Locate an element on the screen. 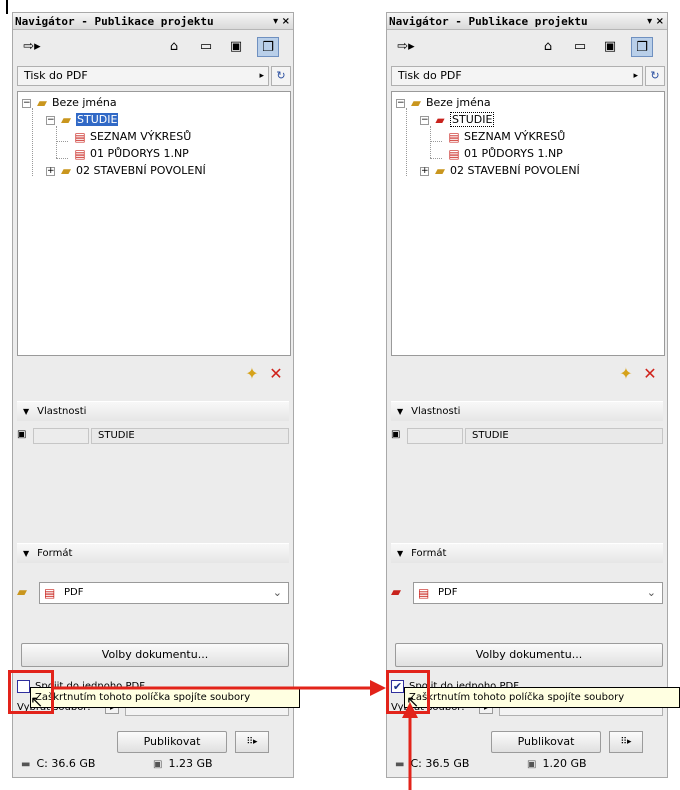 Image resolution: width=680 pixels, height=790 pixels. text-cursor is located at coordinates (7, 7).